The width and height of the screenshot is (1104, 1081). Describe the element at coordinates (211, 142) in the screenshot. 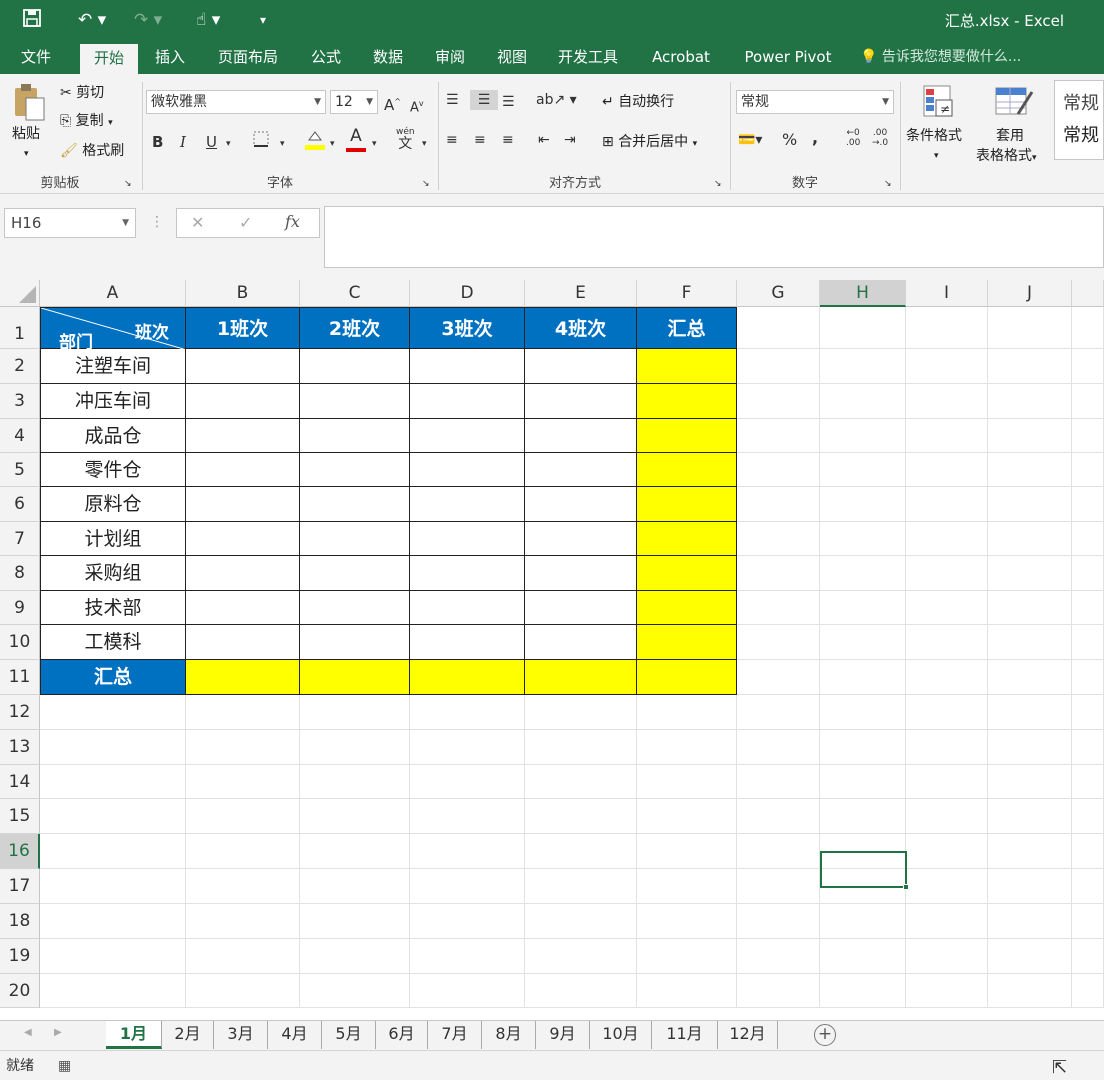

I see `underline-button: U` at that location.